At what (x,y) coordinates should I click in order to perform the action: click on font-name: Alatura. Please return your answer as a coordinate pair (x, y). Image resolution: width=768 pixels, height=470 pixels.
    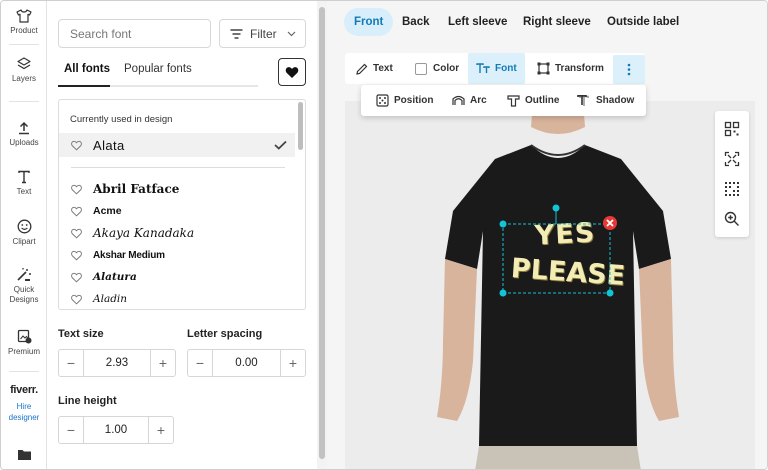
    Looking at the image, I should click on (115, 277).